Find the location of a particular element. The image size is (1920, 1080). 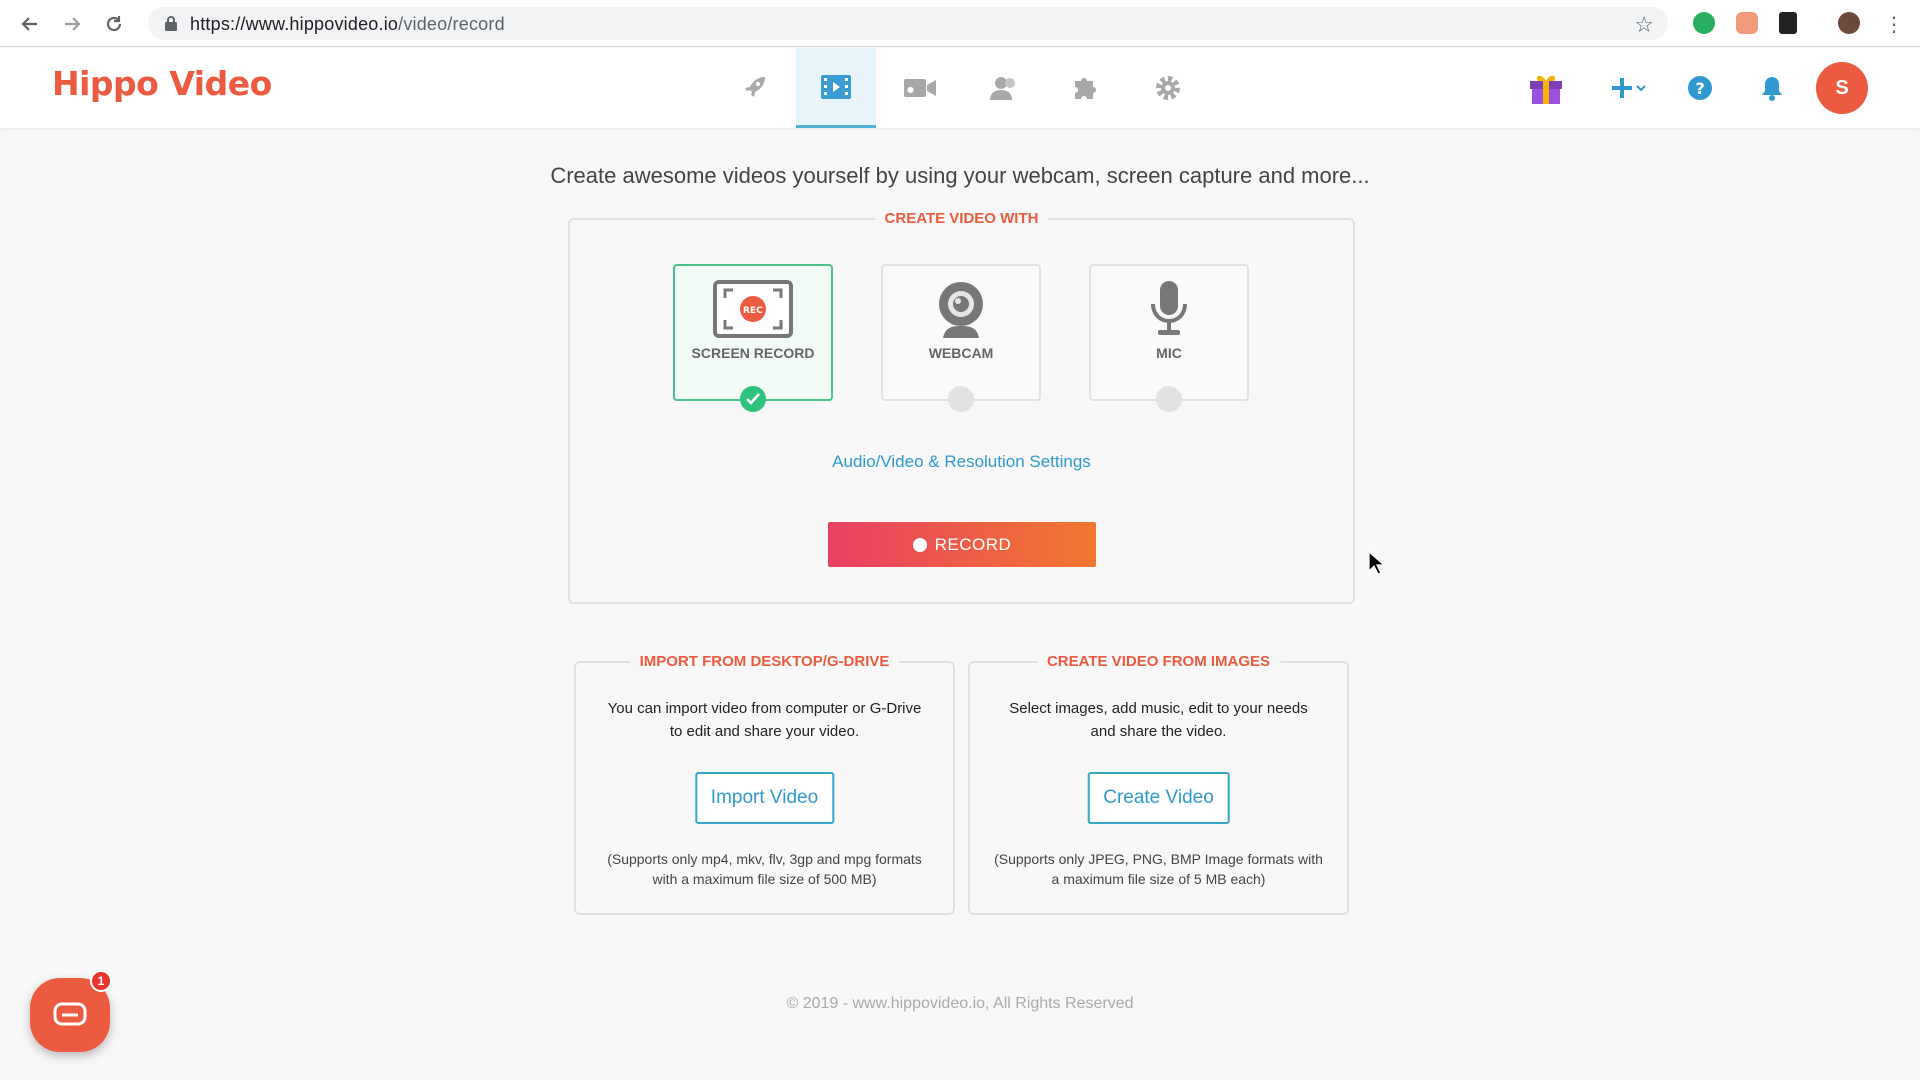

mic-radio is located at coordinates (1169, 399).